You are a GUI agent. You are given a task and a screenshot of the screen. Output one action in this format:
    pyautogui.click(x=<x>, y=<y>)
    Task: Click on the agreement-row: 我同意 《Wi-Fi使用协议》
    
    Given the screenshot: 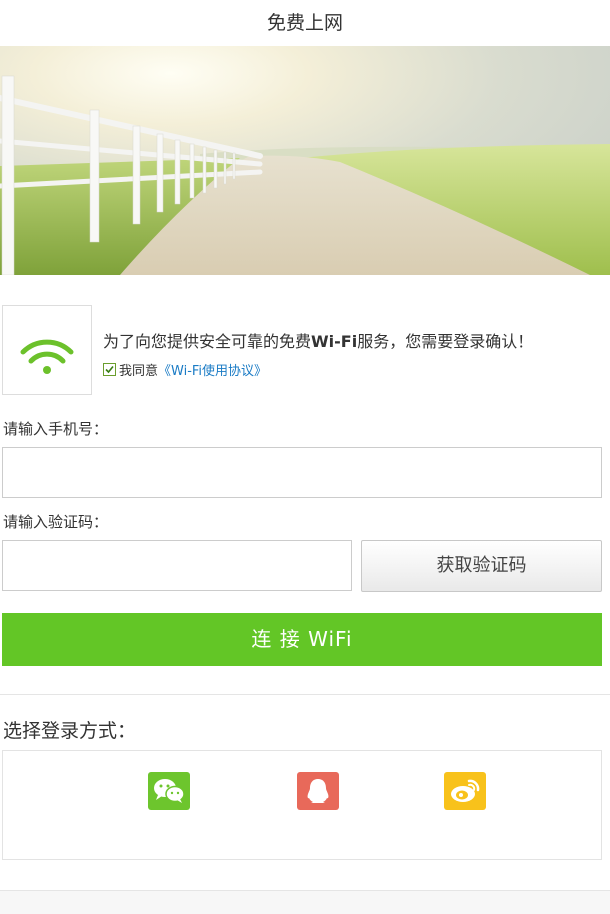 What is the action you would take?
    pyautogui.click(x=185, y=369)
    